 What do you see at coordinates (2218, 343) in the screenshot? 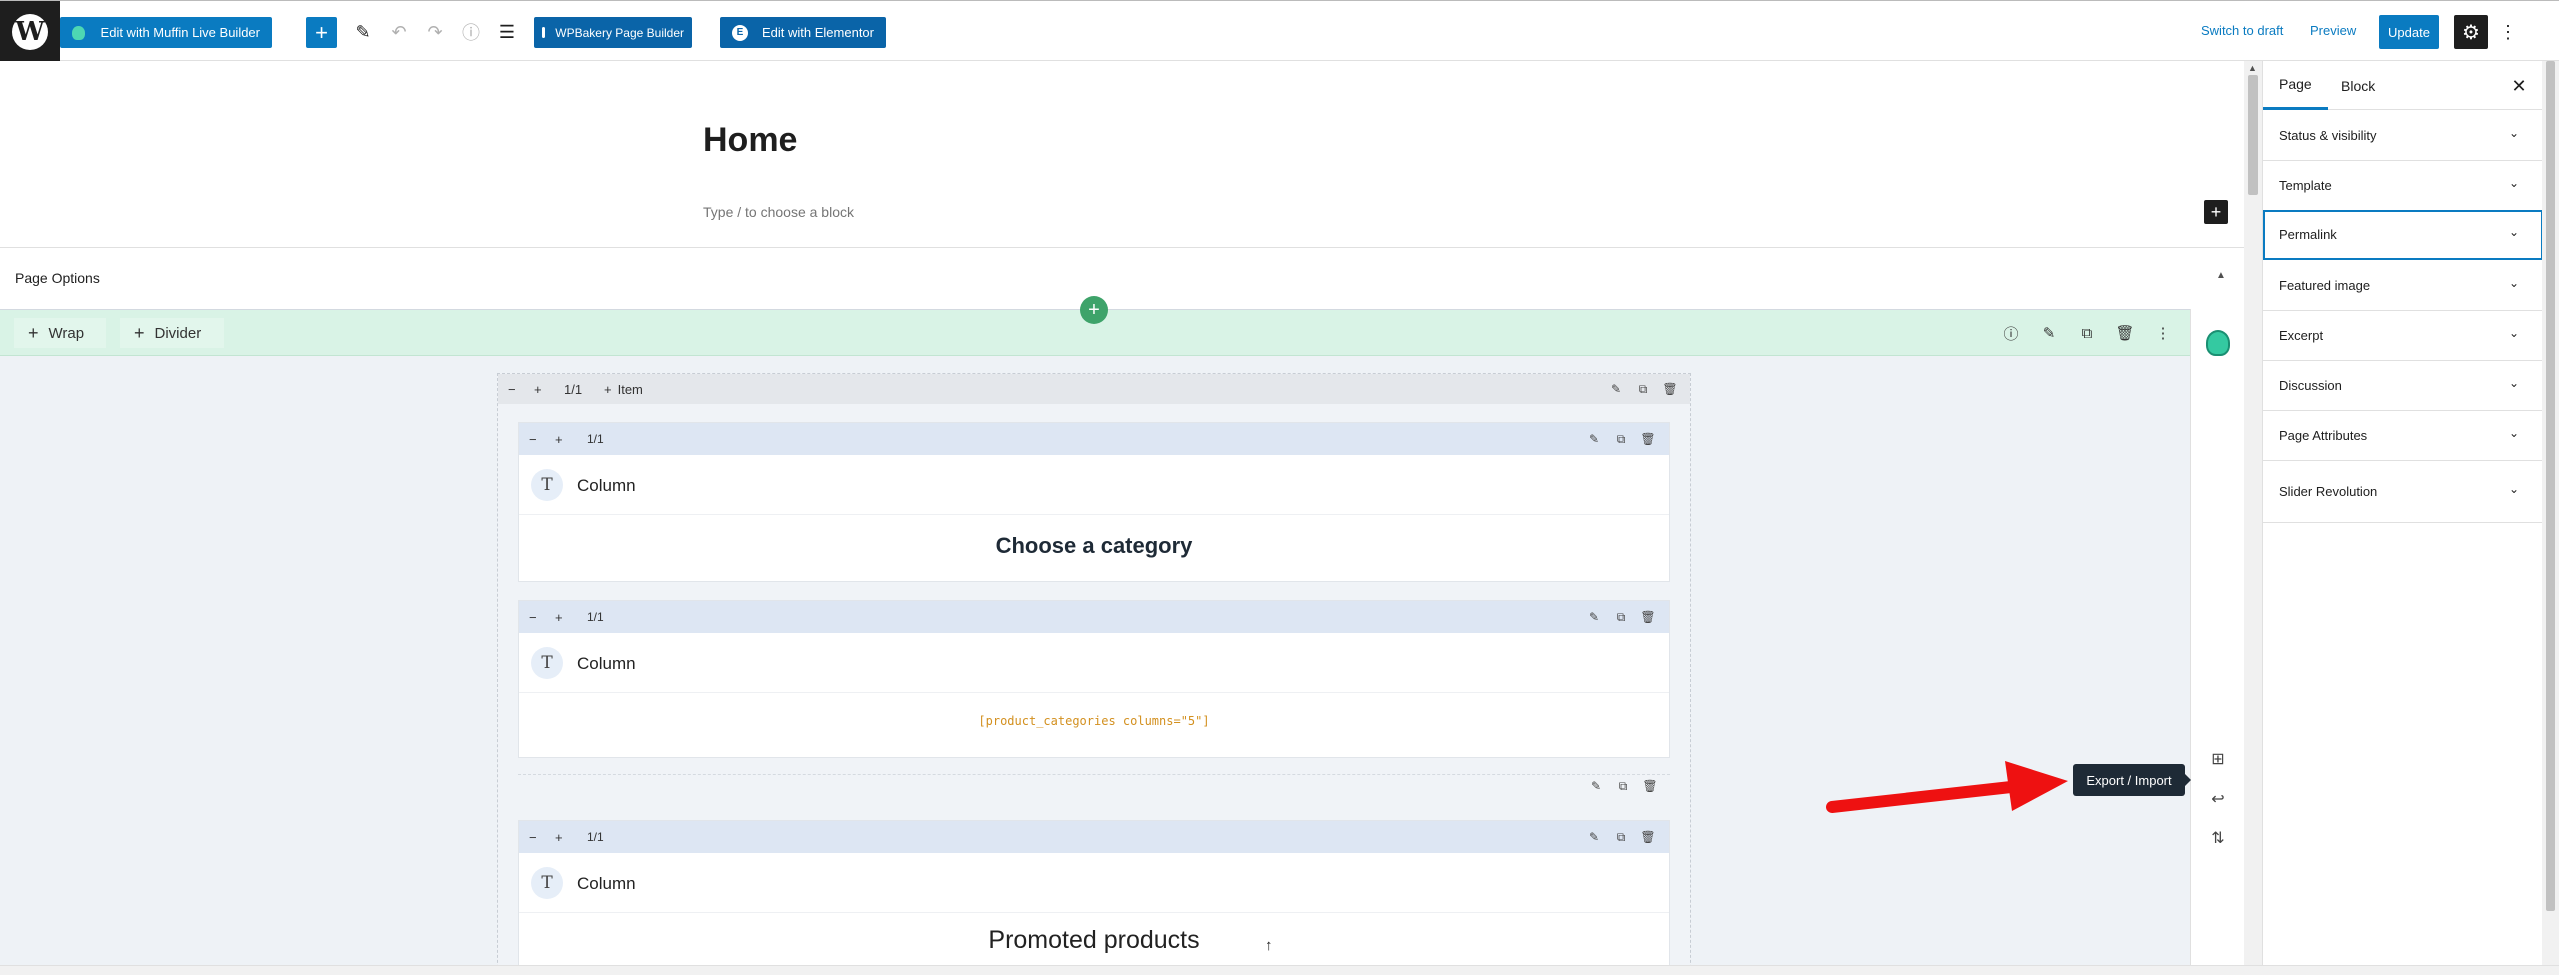
I see `muffin-builder-icon` at bounding box center [2218, 343].